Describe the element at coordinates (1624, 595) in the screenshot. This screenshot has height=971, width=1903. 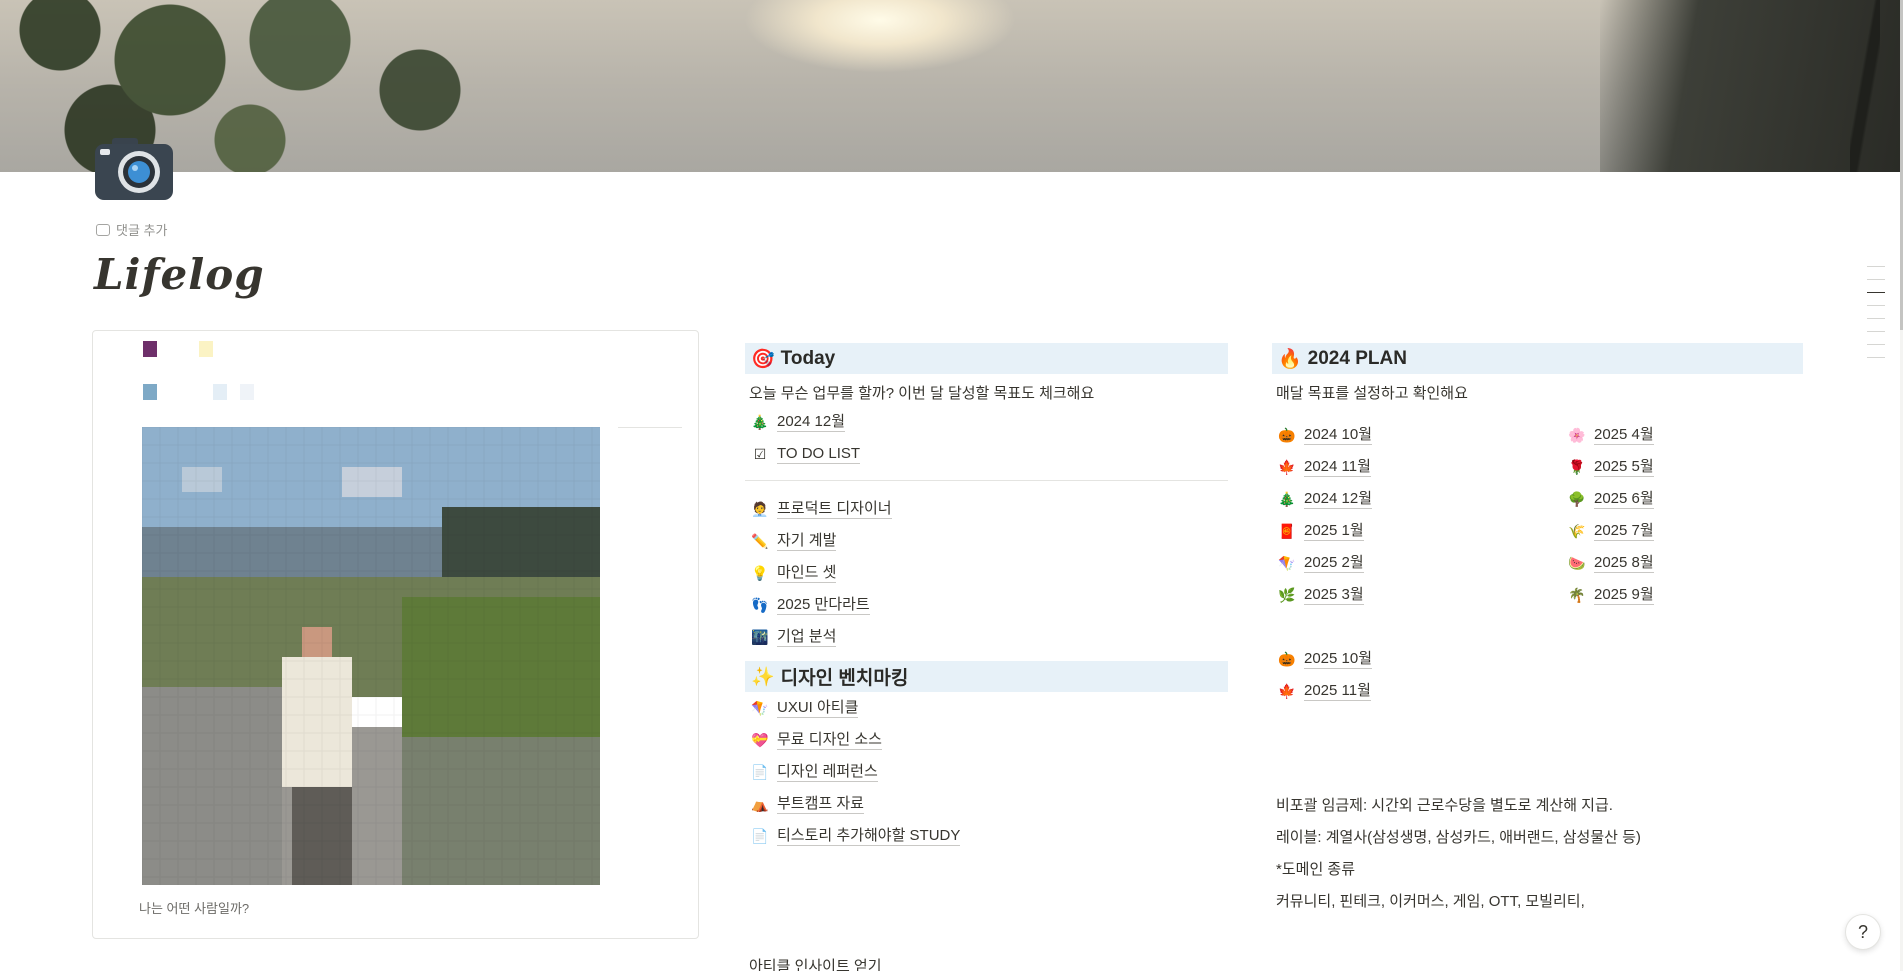
I see `page-link-label: 2025 9월` at that location.